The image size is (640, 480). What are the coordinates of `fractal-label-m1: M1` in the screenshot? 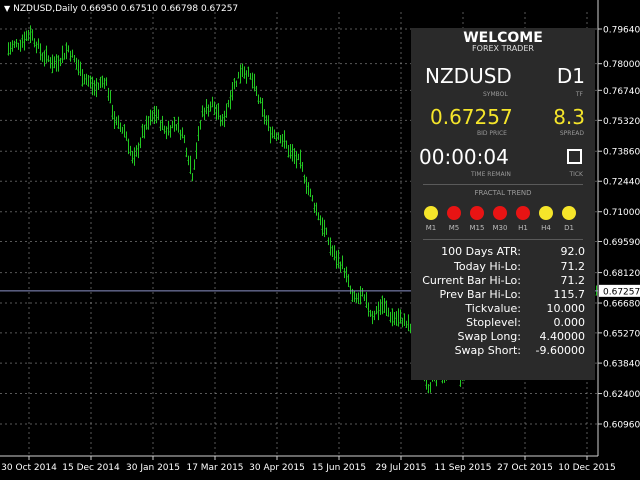 It's located at (431, 228).